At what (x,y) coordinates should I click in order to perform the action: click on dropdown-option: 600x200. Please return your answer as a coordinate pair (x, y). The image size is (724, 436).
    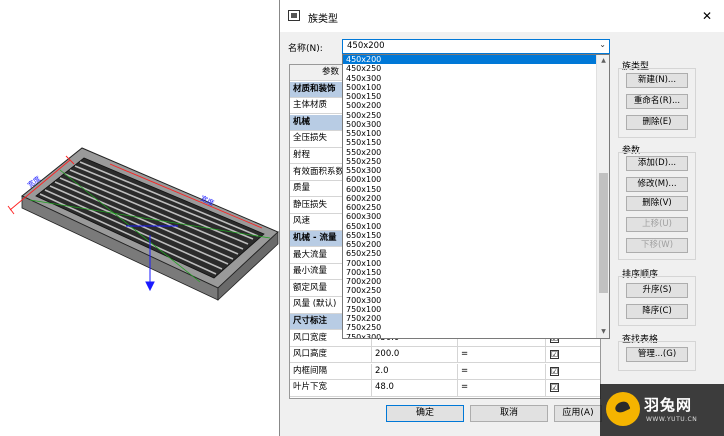
    Looking at the image, I should click on (470, 198).